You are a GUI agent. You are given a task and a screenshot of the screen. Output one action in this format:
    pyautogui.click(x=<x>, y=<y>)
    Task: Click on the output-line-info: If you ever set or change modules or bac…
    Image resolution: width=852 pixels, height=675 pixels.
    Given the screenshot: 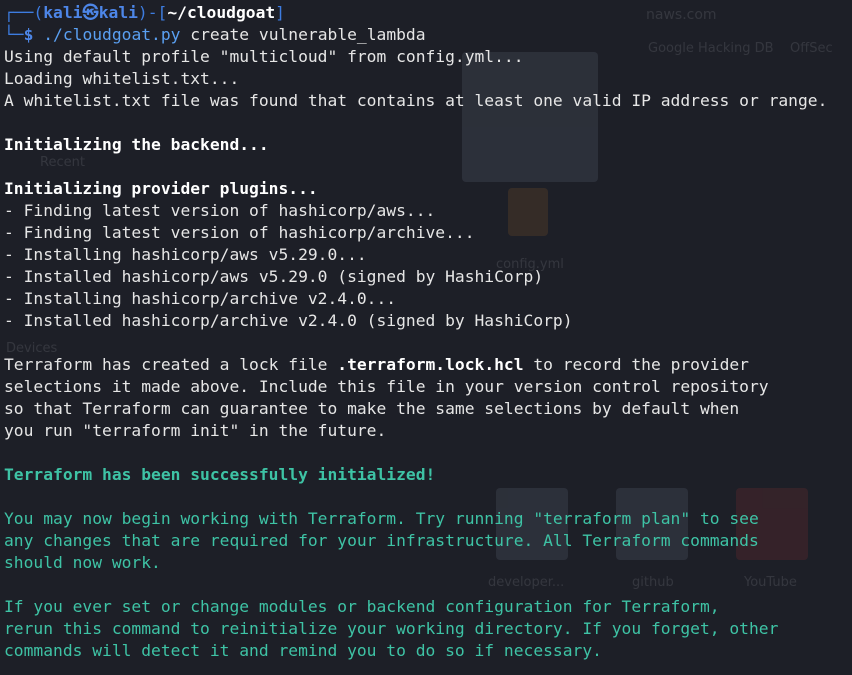 What is the action you would take?
    pyautogui.click(x=362, y=606)
    